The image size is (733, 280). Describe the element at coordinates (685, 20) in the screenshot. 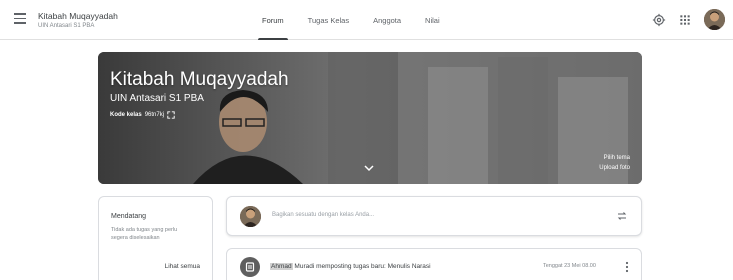

I see `apps-grid-icon` at that location.